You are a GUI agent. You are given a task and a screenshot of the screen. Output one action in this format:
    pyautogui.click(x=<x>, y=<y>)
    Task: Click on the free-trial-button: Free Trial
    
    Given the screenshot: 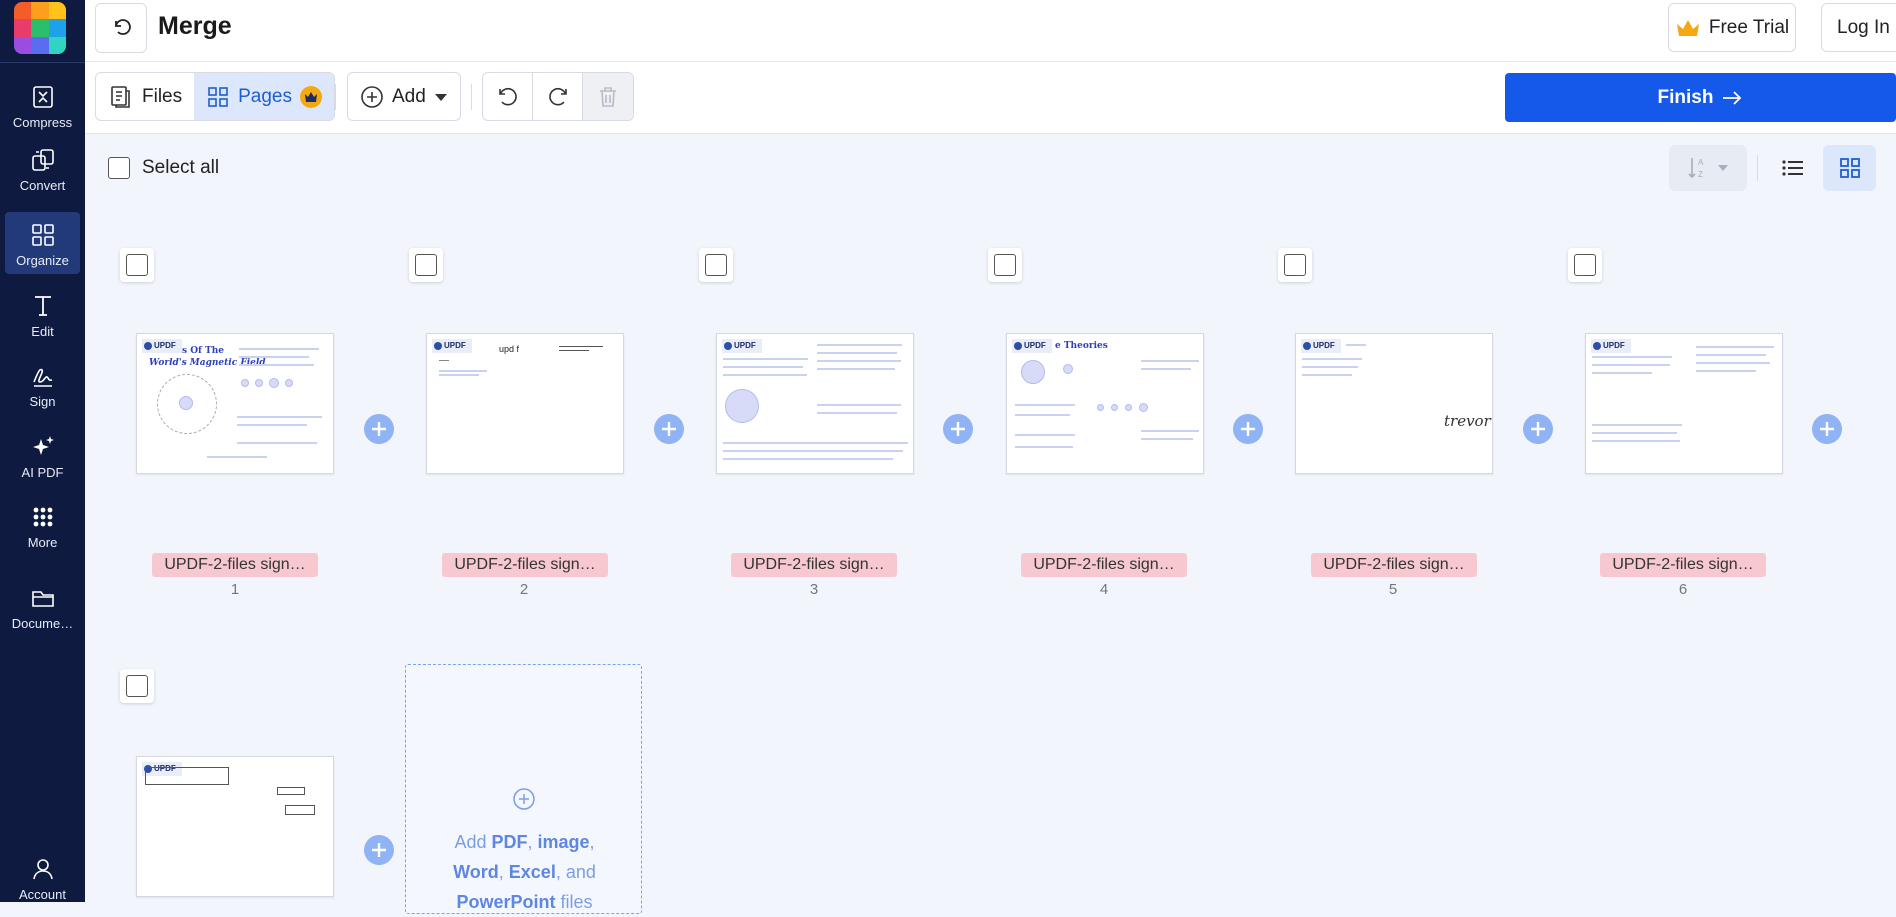 What is the action you would take?
    pyautogui.click(x=1732, y=27)
    